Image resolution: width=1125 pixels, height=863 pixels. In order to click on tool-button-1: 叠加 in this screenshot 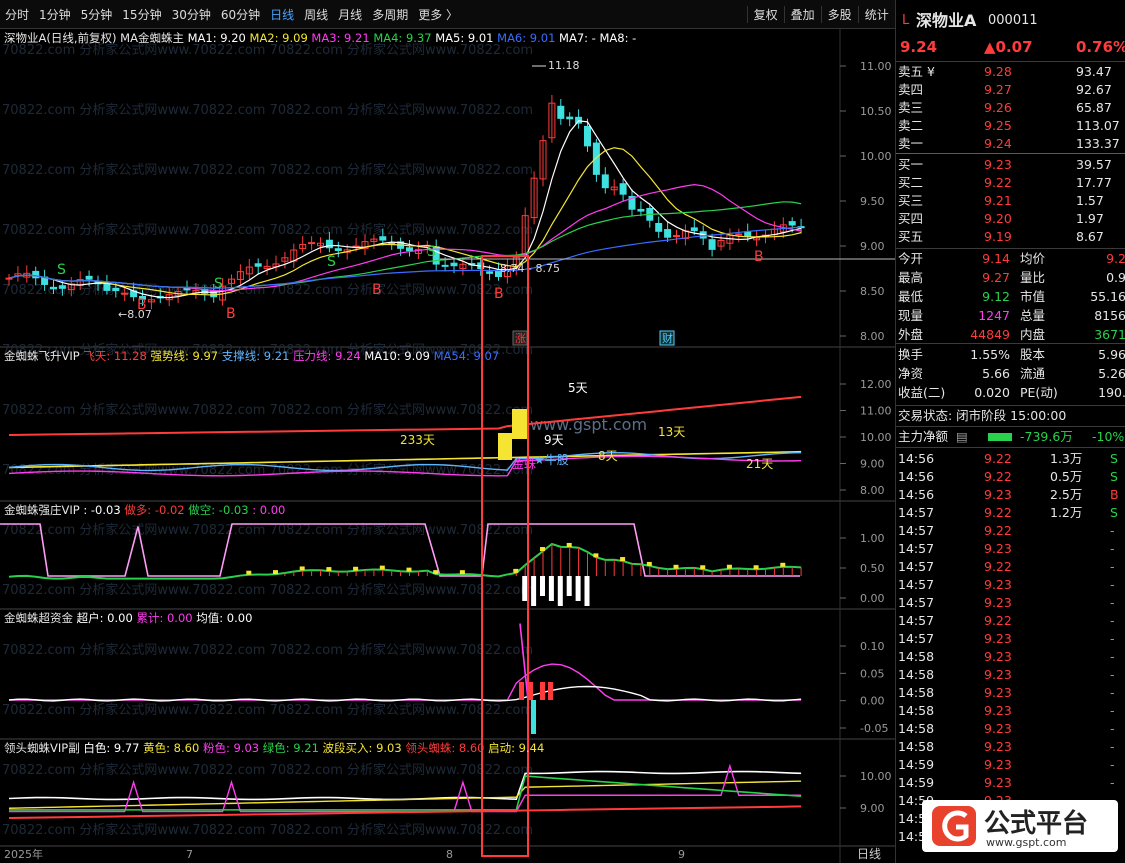, I will do `click(802, 14)`.